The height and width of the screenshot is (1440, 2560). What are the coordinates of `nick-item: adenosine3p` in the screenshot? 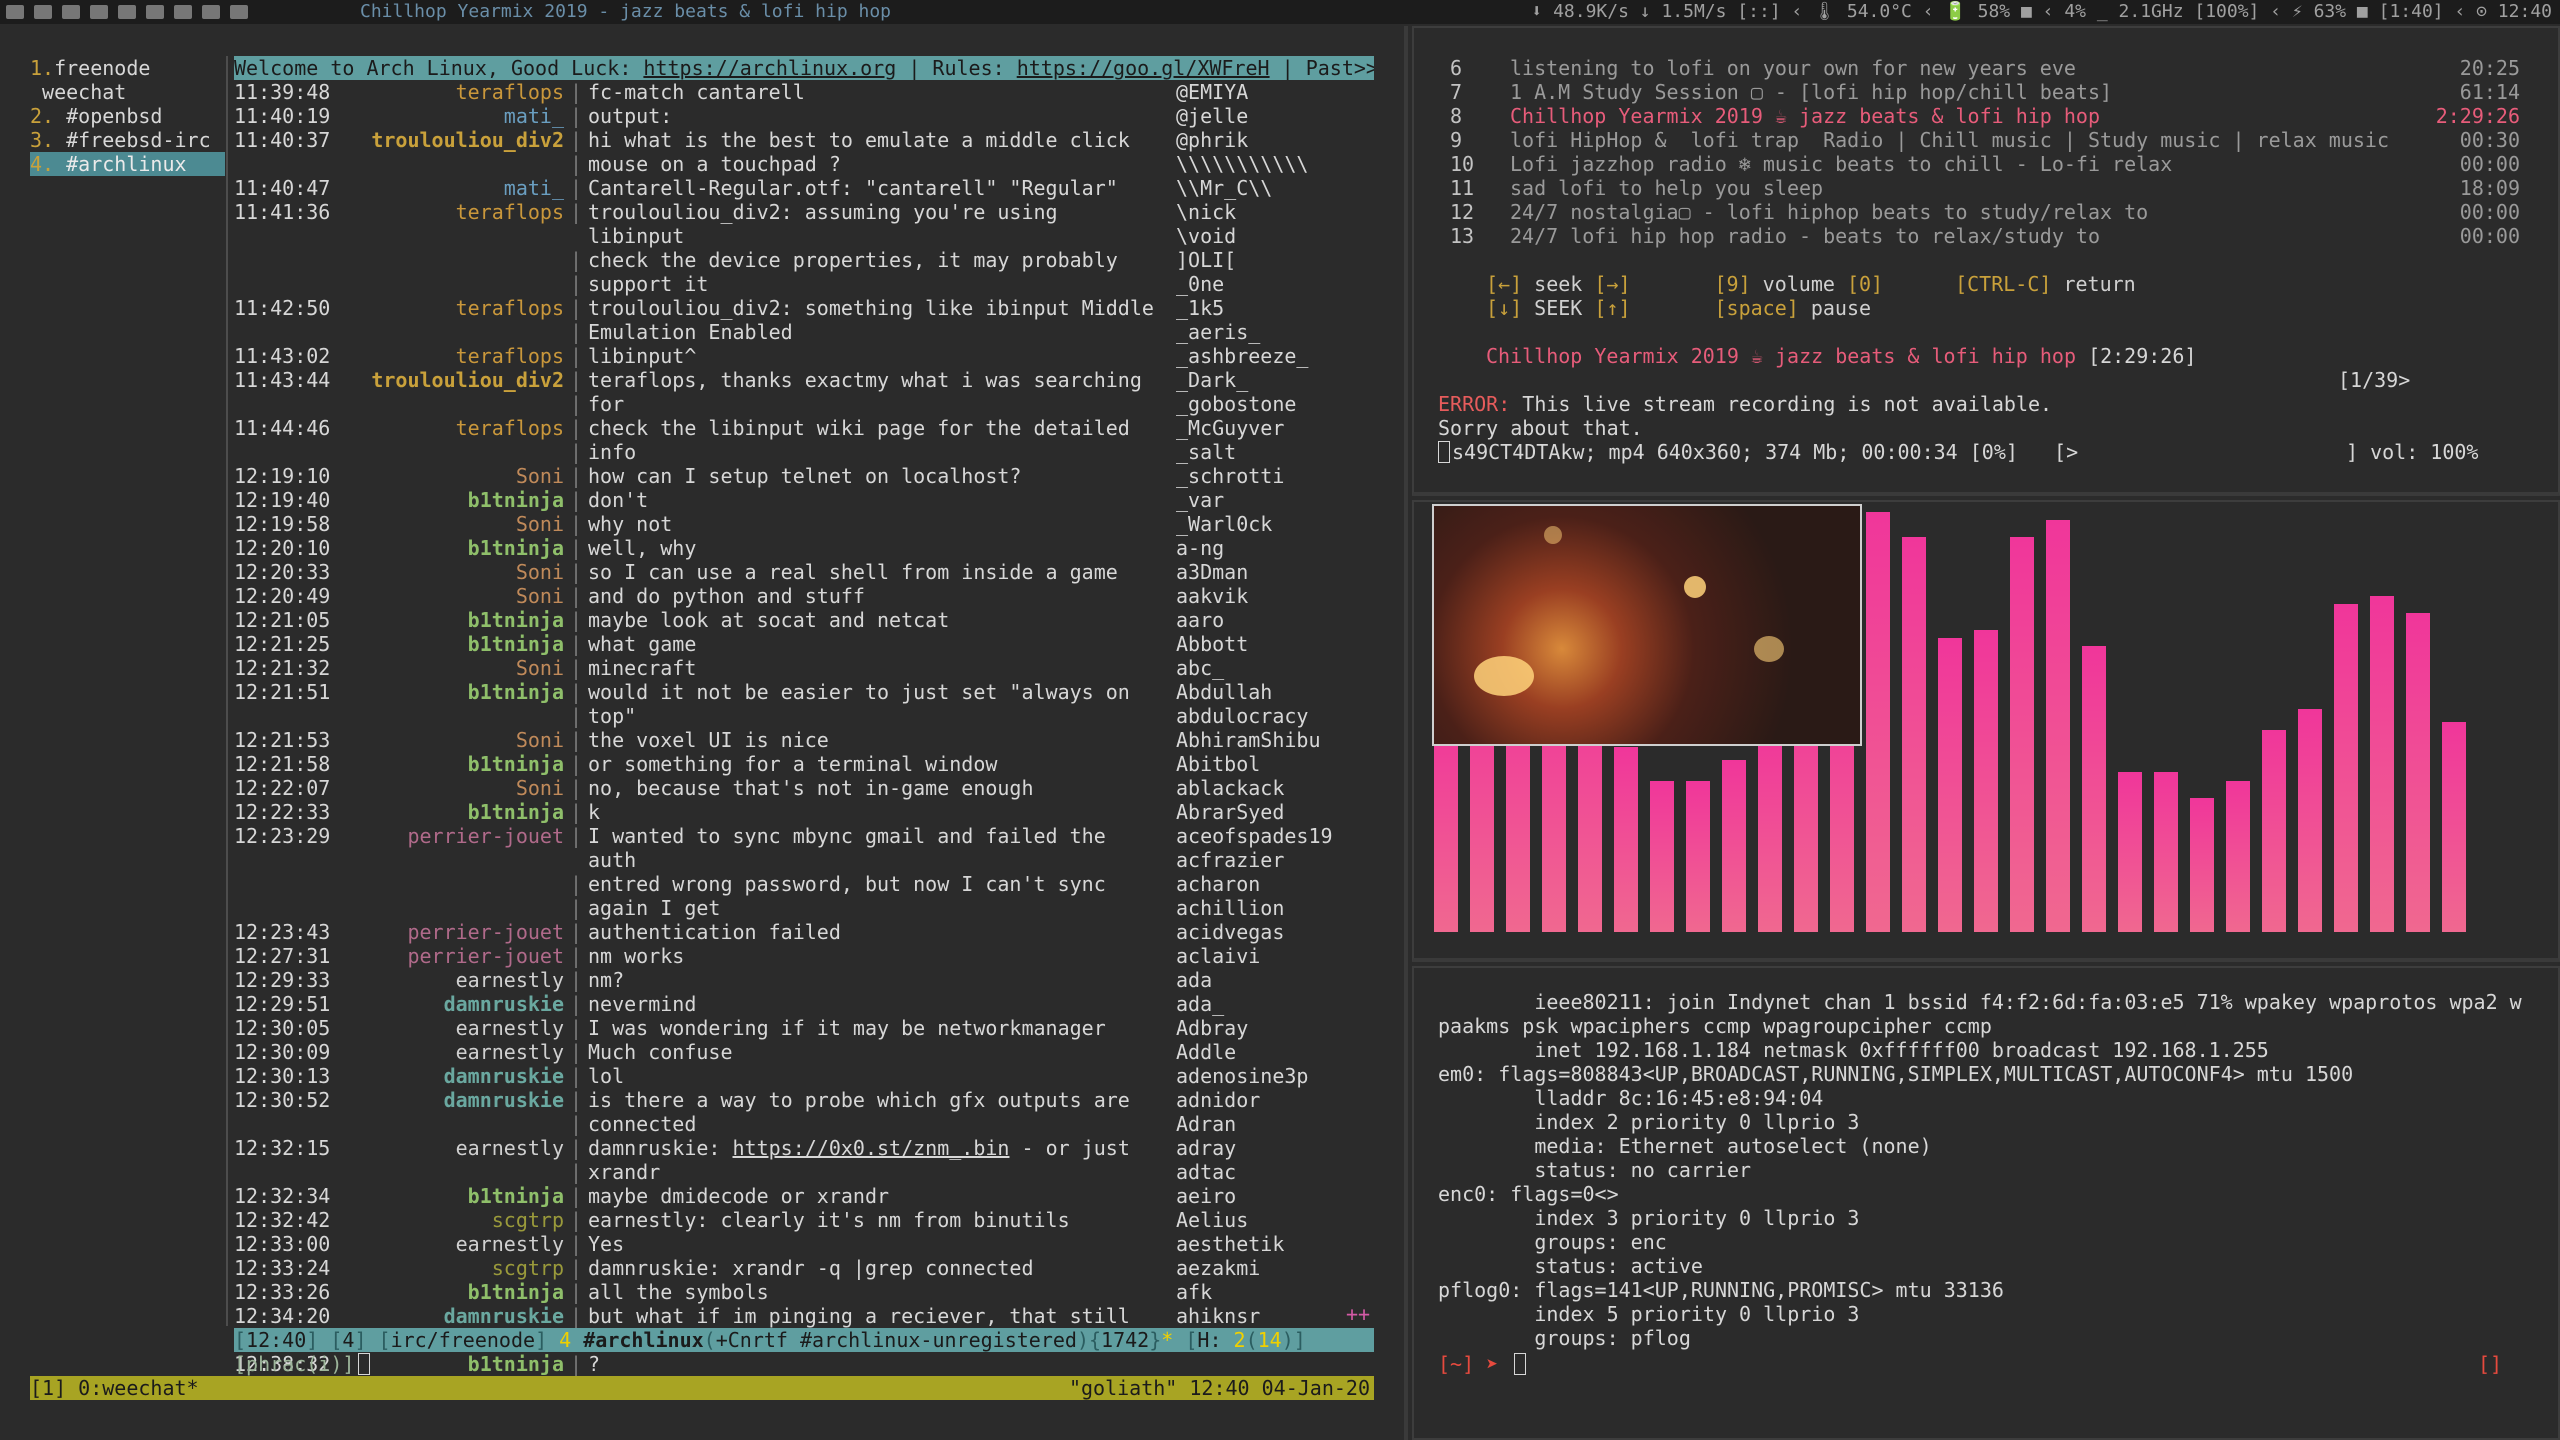 It's located at (1271, 1076).